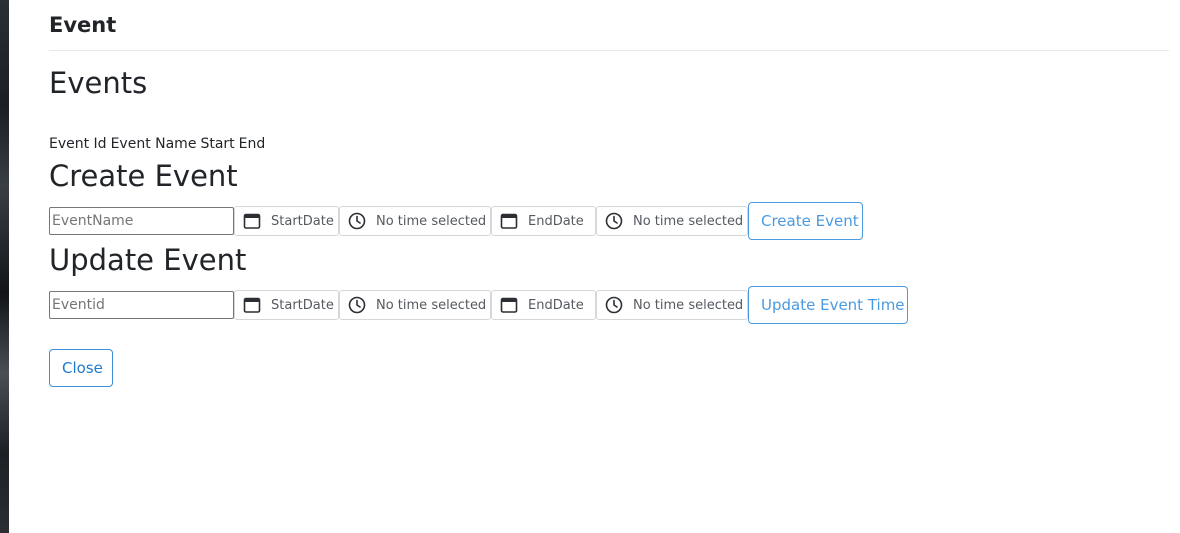 The width and height of the screenshot is (1180, 533). I want to click on column-header-event-id: Event Id, so click(78, 144).